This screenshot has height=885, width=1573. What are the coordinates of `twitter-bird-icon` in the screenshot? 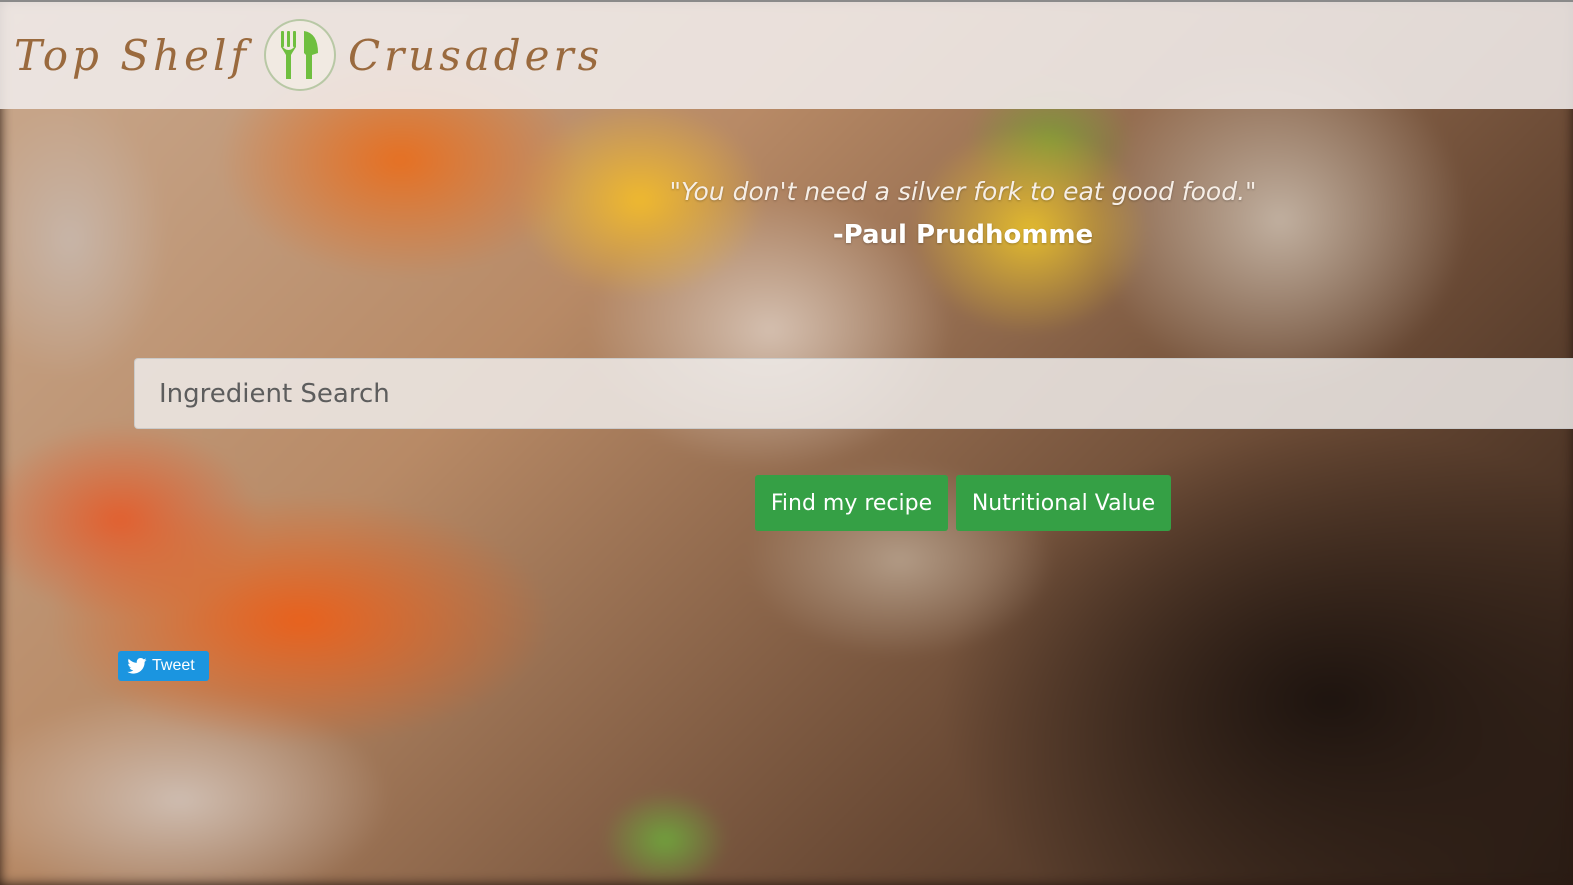 It's located at (137, 666).